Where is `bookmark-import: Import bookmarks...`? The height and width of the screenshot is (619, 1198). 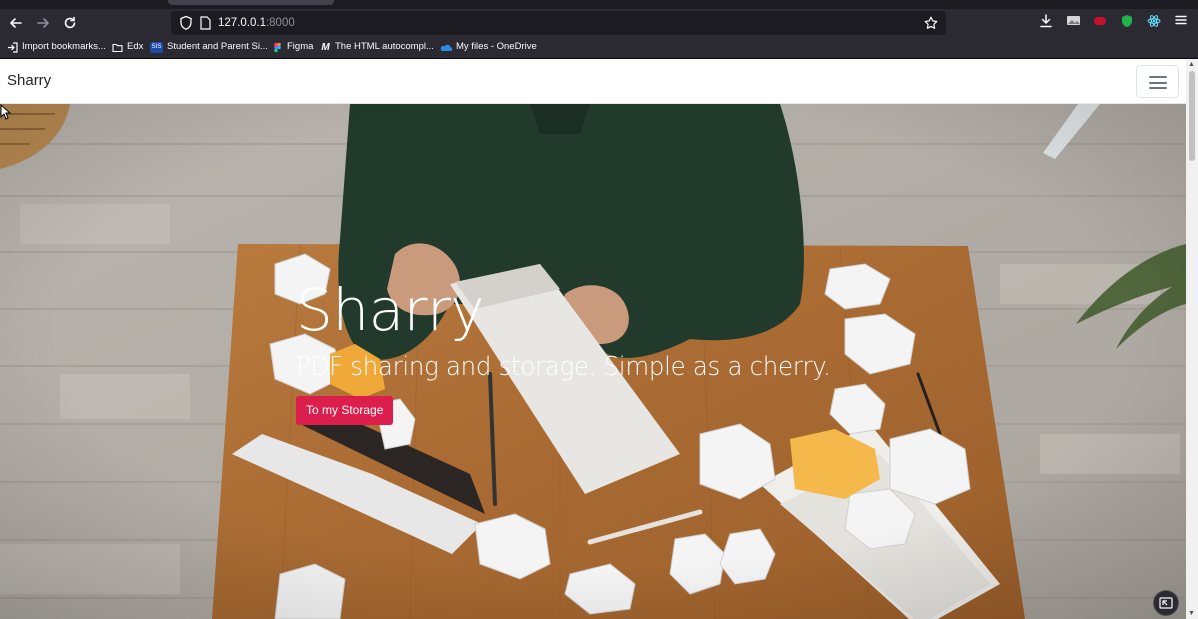 bookmark-import: Import bookmarks... is located at coordinates (56, 47).